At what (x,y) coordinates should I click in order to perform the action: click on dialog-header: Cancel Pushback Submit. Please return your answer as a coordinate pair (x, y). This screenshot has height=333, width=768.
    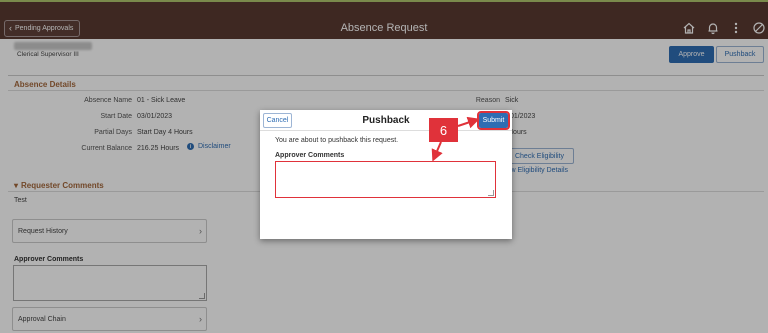
    Looking at the image, I should click on (386, 120).